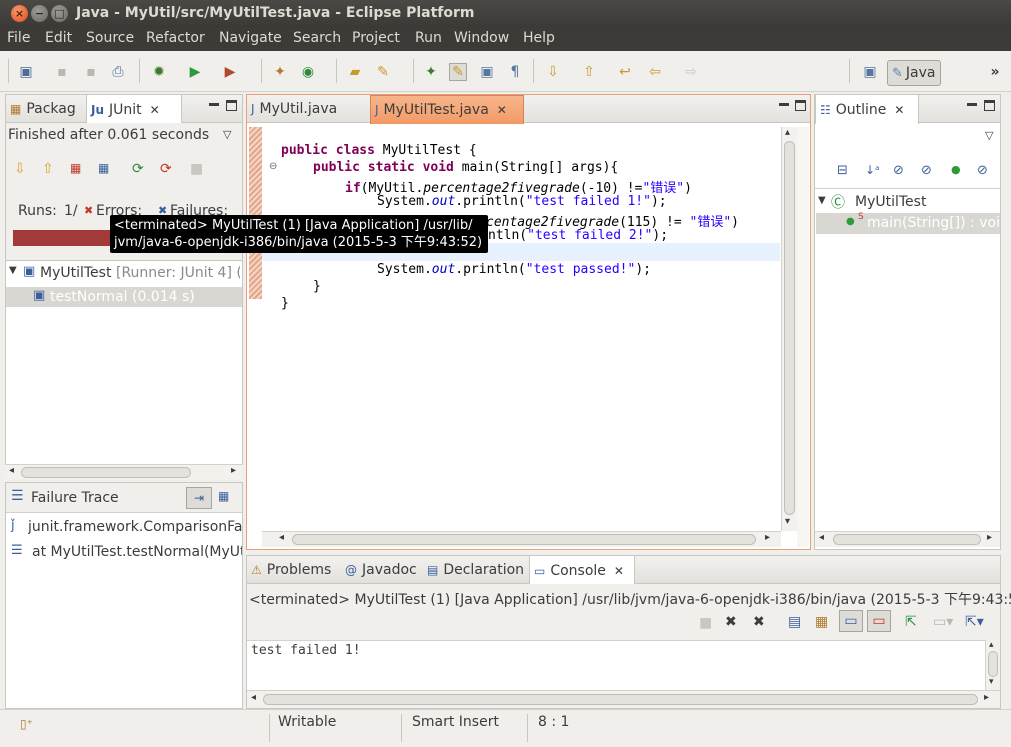 This screenshot has height=747, width=1011. Describe the element at coordinates (59, 13) in the screenshot. I see `maximize-window-button: □` at that location.